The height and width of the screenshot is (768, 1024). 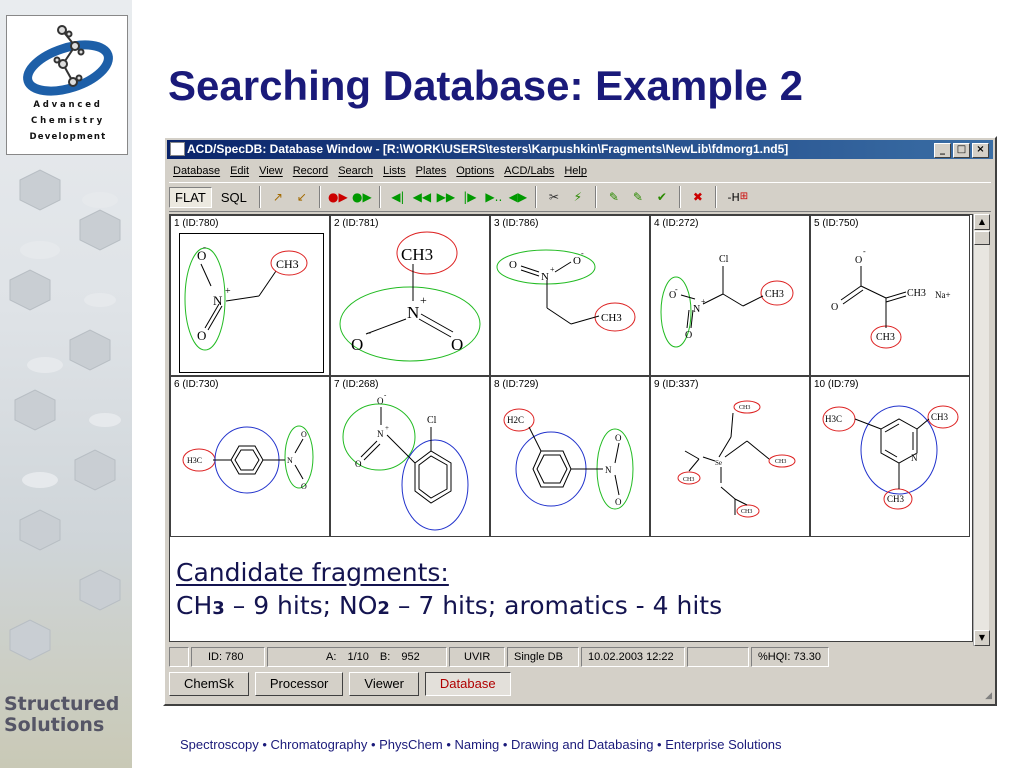 I want to click on view-tabs: ChemSk Processor Viewer Database, so click(x=340, y=685).